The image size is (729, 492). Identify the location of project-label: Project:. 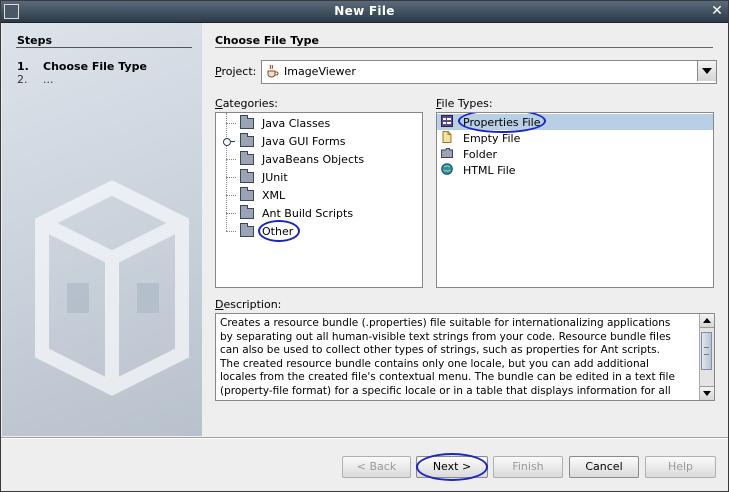
(236, 71).